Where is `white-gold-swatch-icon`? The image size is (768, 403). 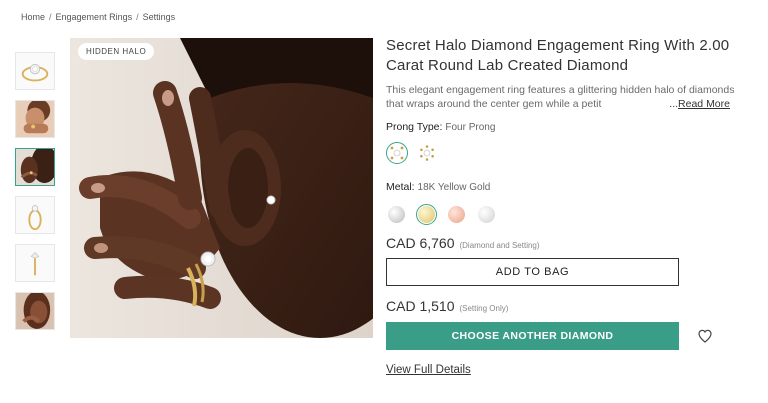
white-gold-swatch-icon is located at coordinates (396, 214).